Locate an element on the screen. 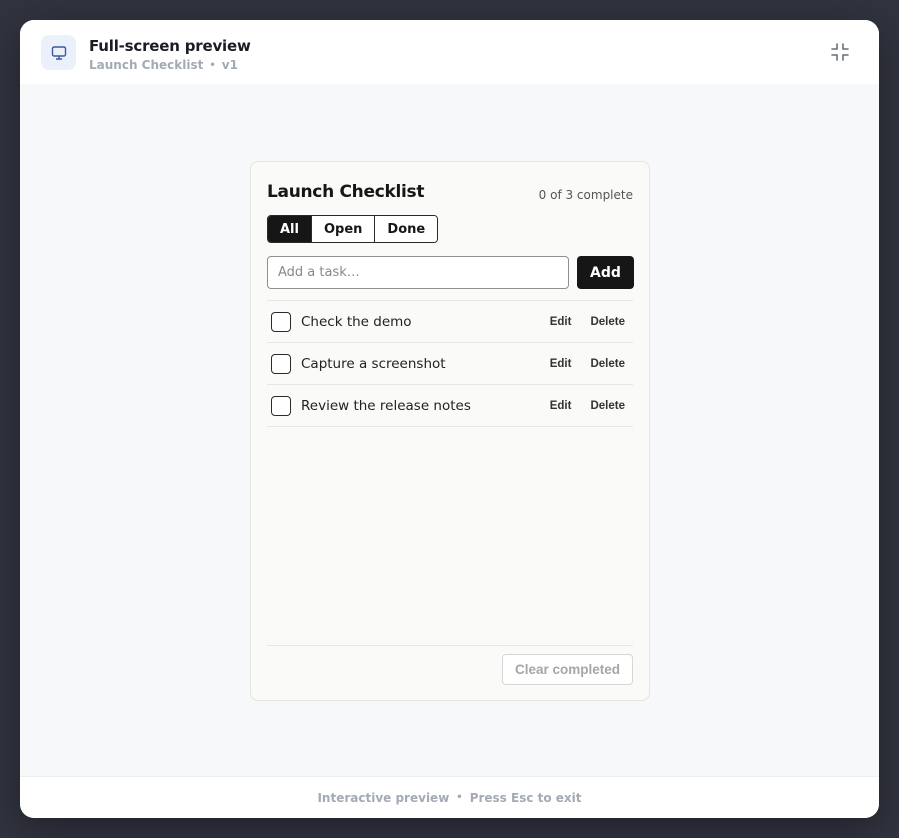  header-title: Full-screen preview is located at coordinates (170, 46).